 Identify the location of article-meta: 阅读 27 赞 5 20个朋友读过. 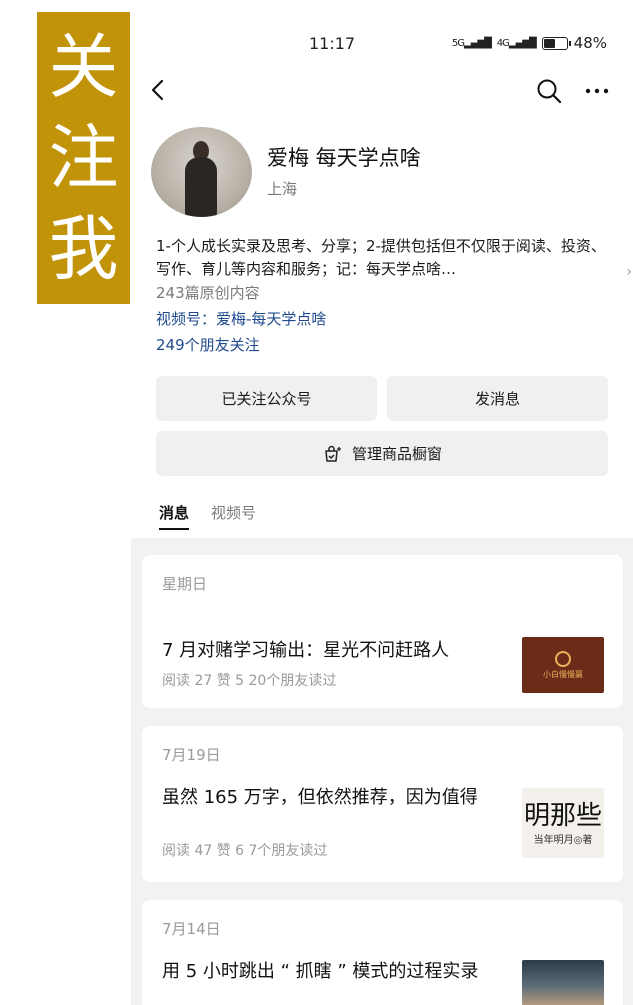
(249, 681).